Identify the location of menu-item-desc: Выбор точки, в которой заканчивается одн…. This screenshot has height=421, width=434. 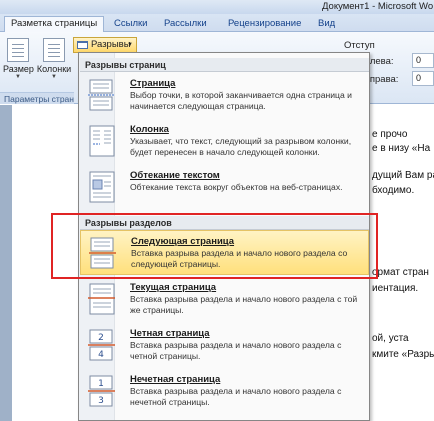
(241, 100).